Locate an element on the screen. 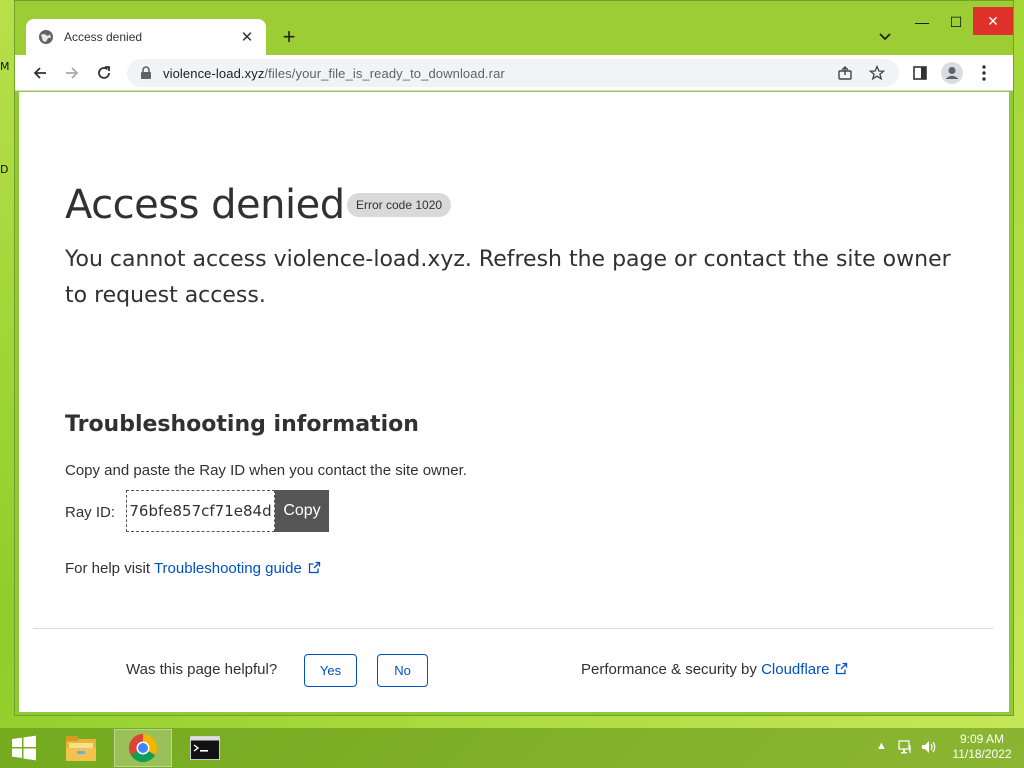  help-line: For help visit Troubleshooting guide is located at coordinates (193, 568).